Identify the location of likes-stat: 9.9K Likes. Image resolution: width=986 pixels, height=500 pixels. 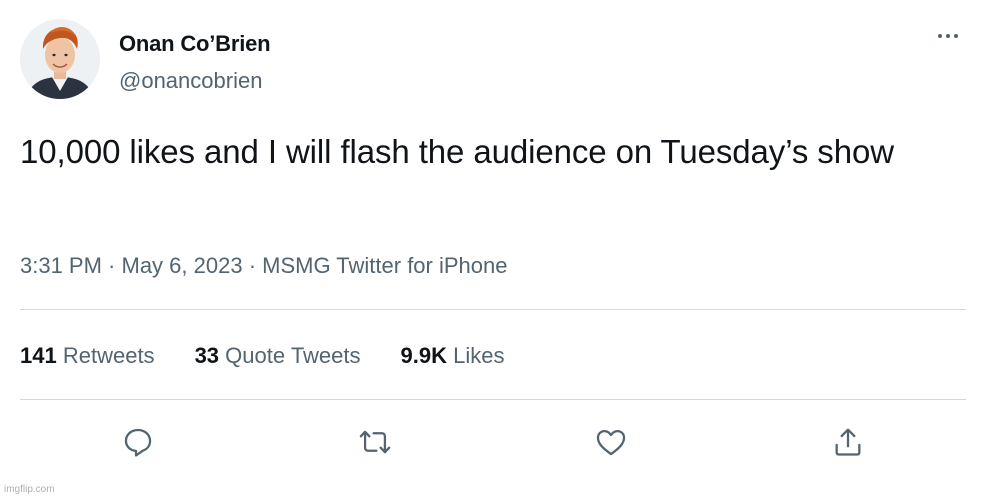
(453, 356).